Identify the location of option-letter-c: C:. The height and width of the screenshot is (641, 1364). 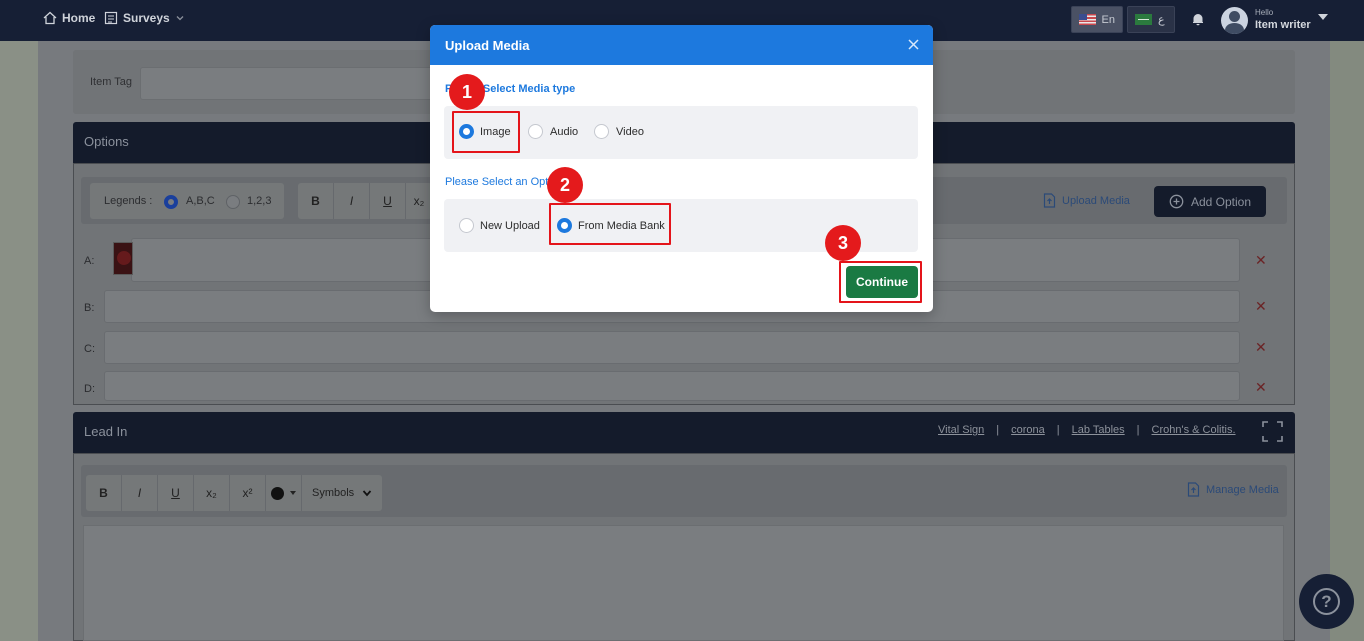
(89, 349).